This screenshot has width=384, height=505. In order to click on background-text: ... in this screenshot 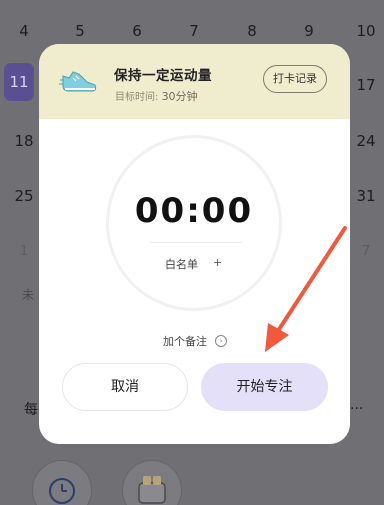, I will do `click(357, 405)`.